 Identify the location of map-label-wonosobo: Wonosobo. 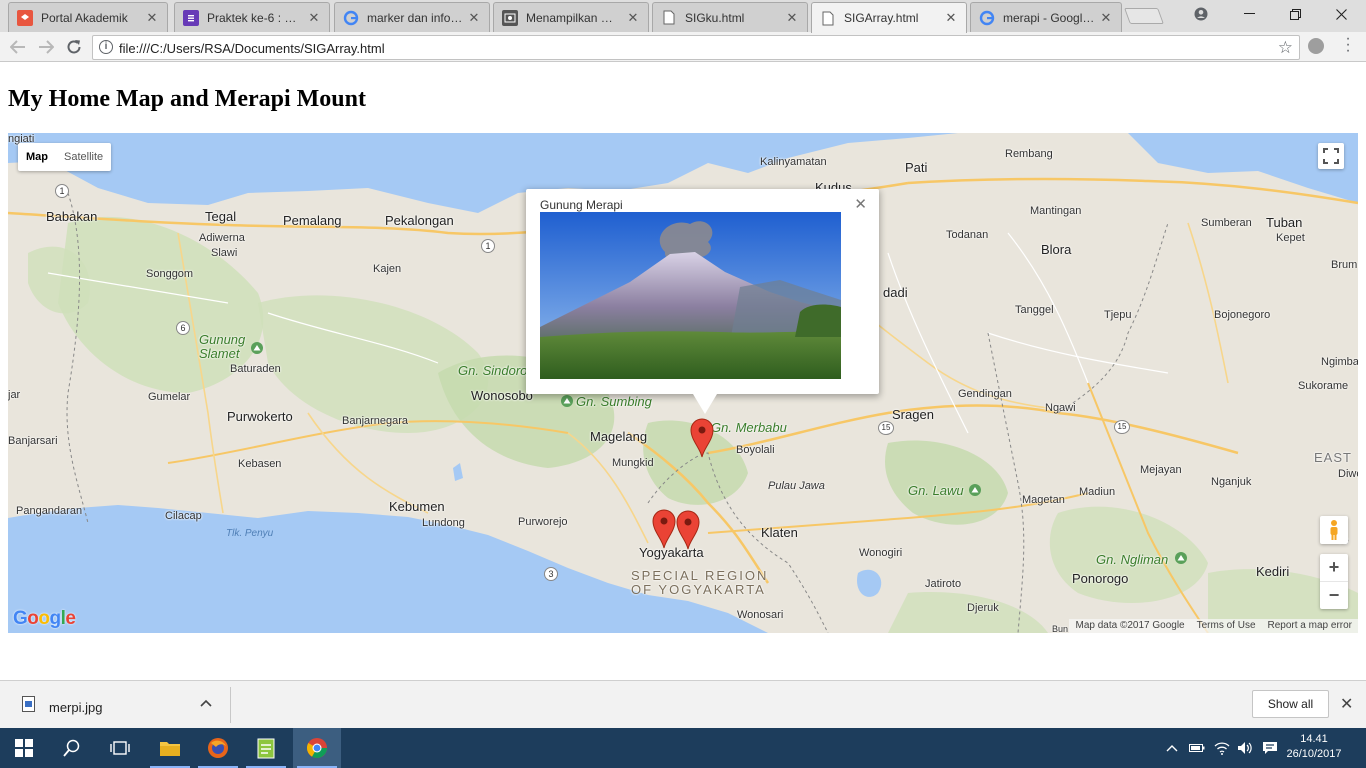
(502, 395).